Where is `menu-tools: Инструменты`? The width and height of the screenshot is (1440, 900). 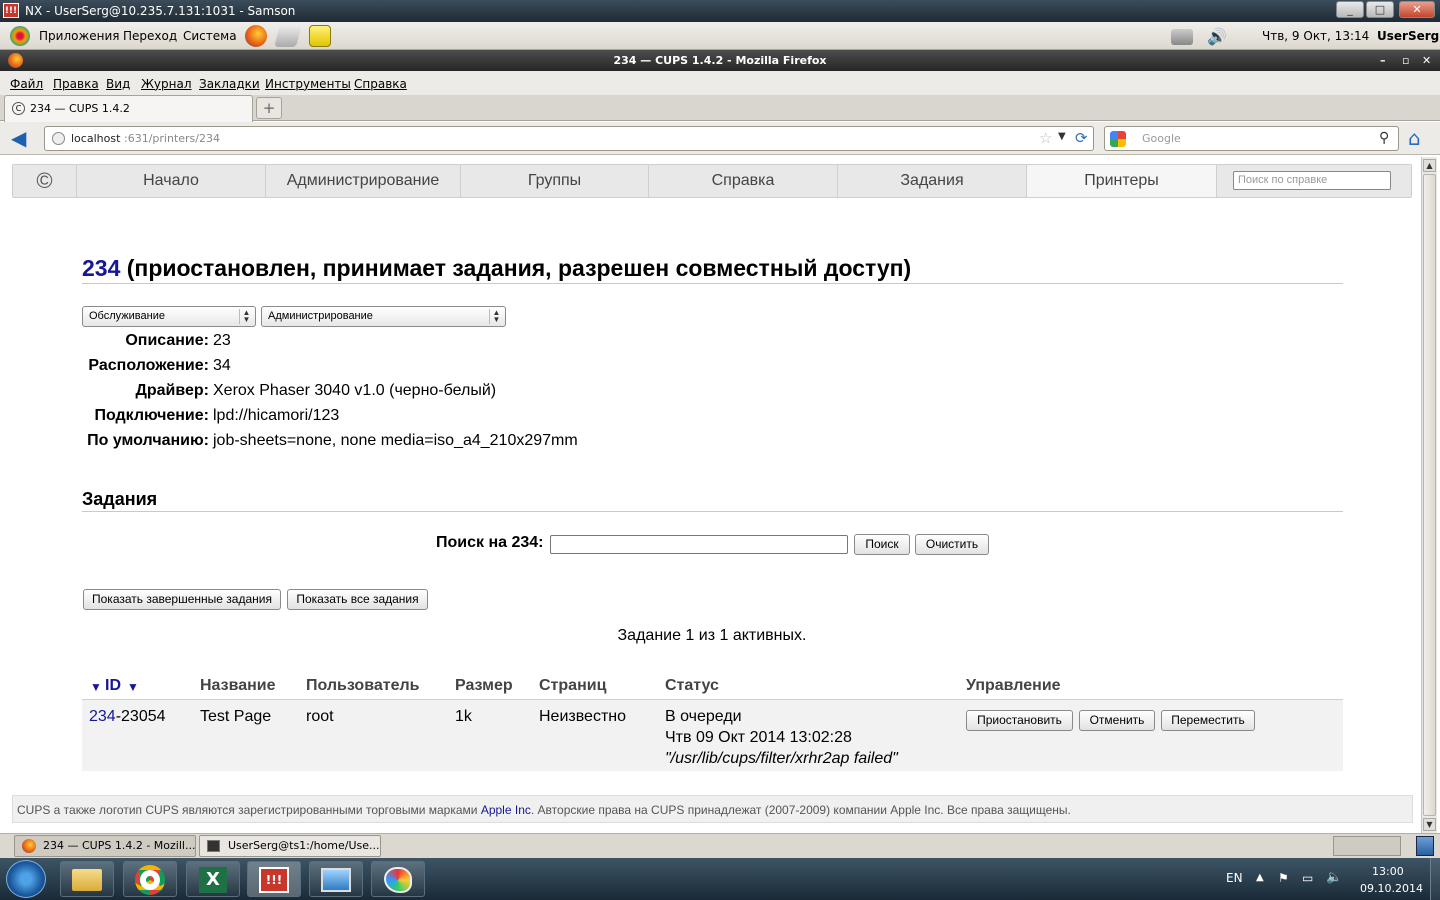 menu-tools: Инструменты is located at coordinates (308, 84).